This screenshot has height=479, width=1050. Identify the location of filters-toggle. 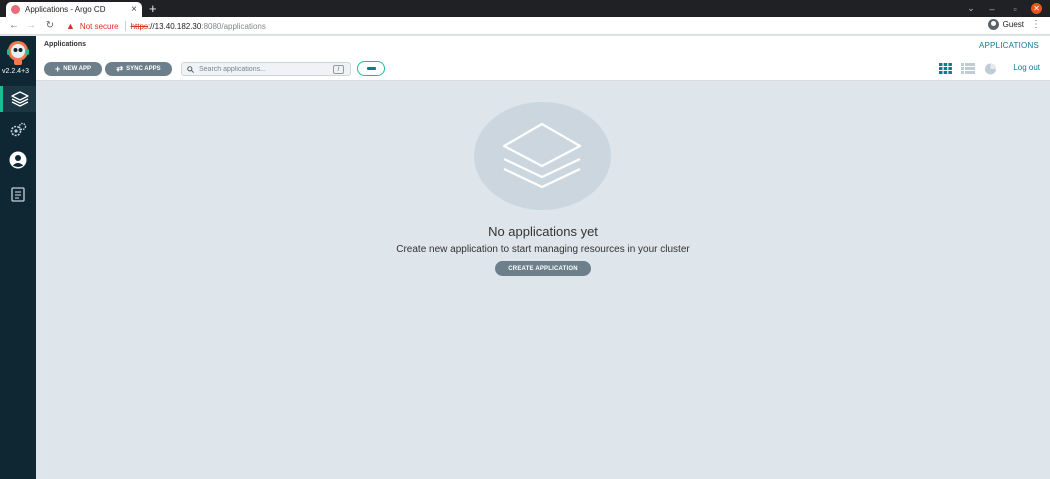
(371, 68).